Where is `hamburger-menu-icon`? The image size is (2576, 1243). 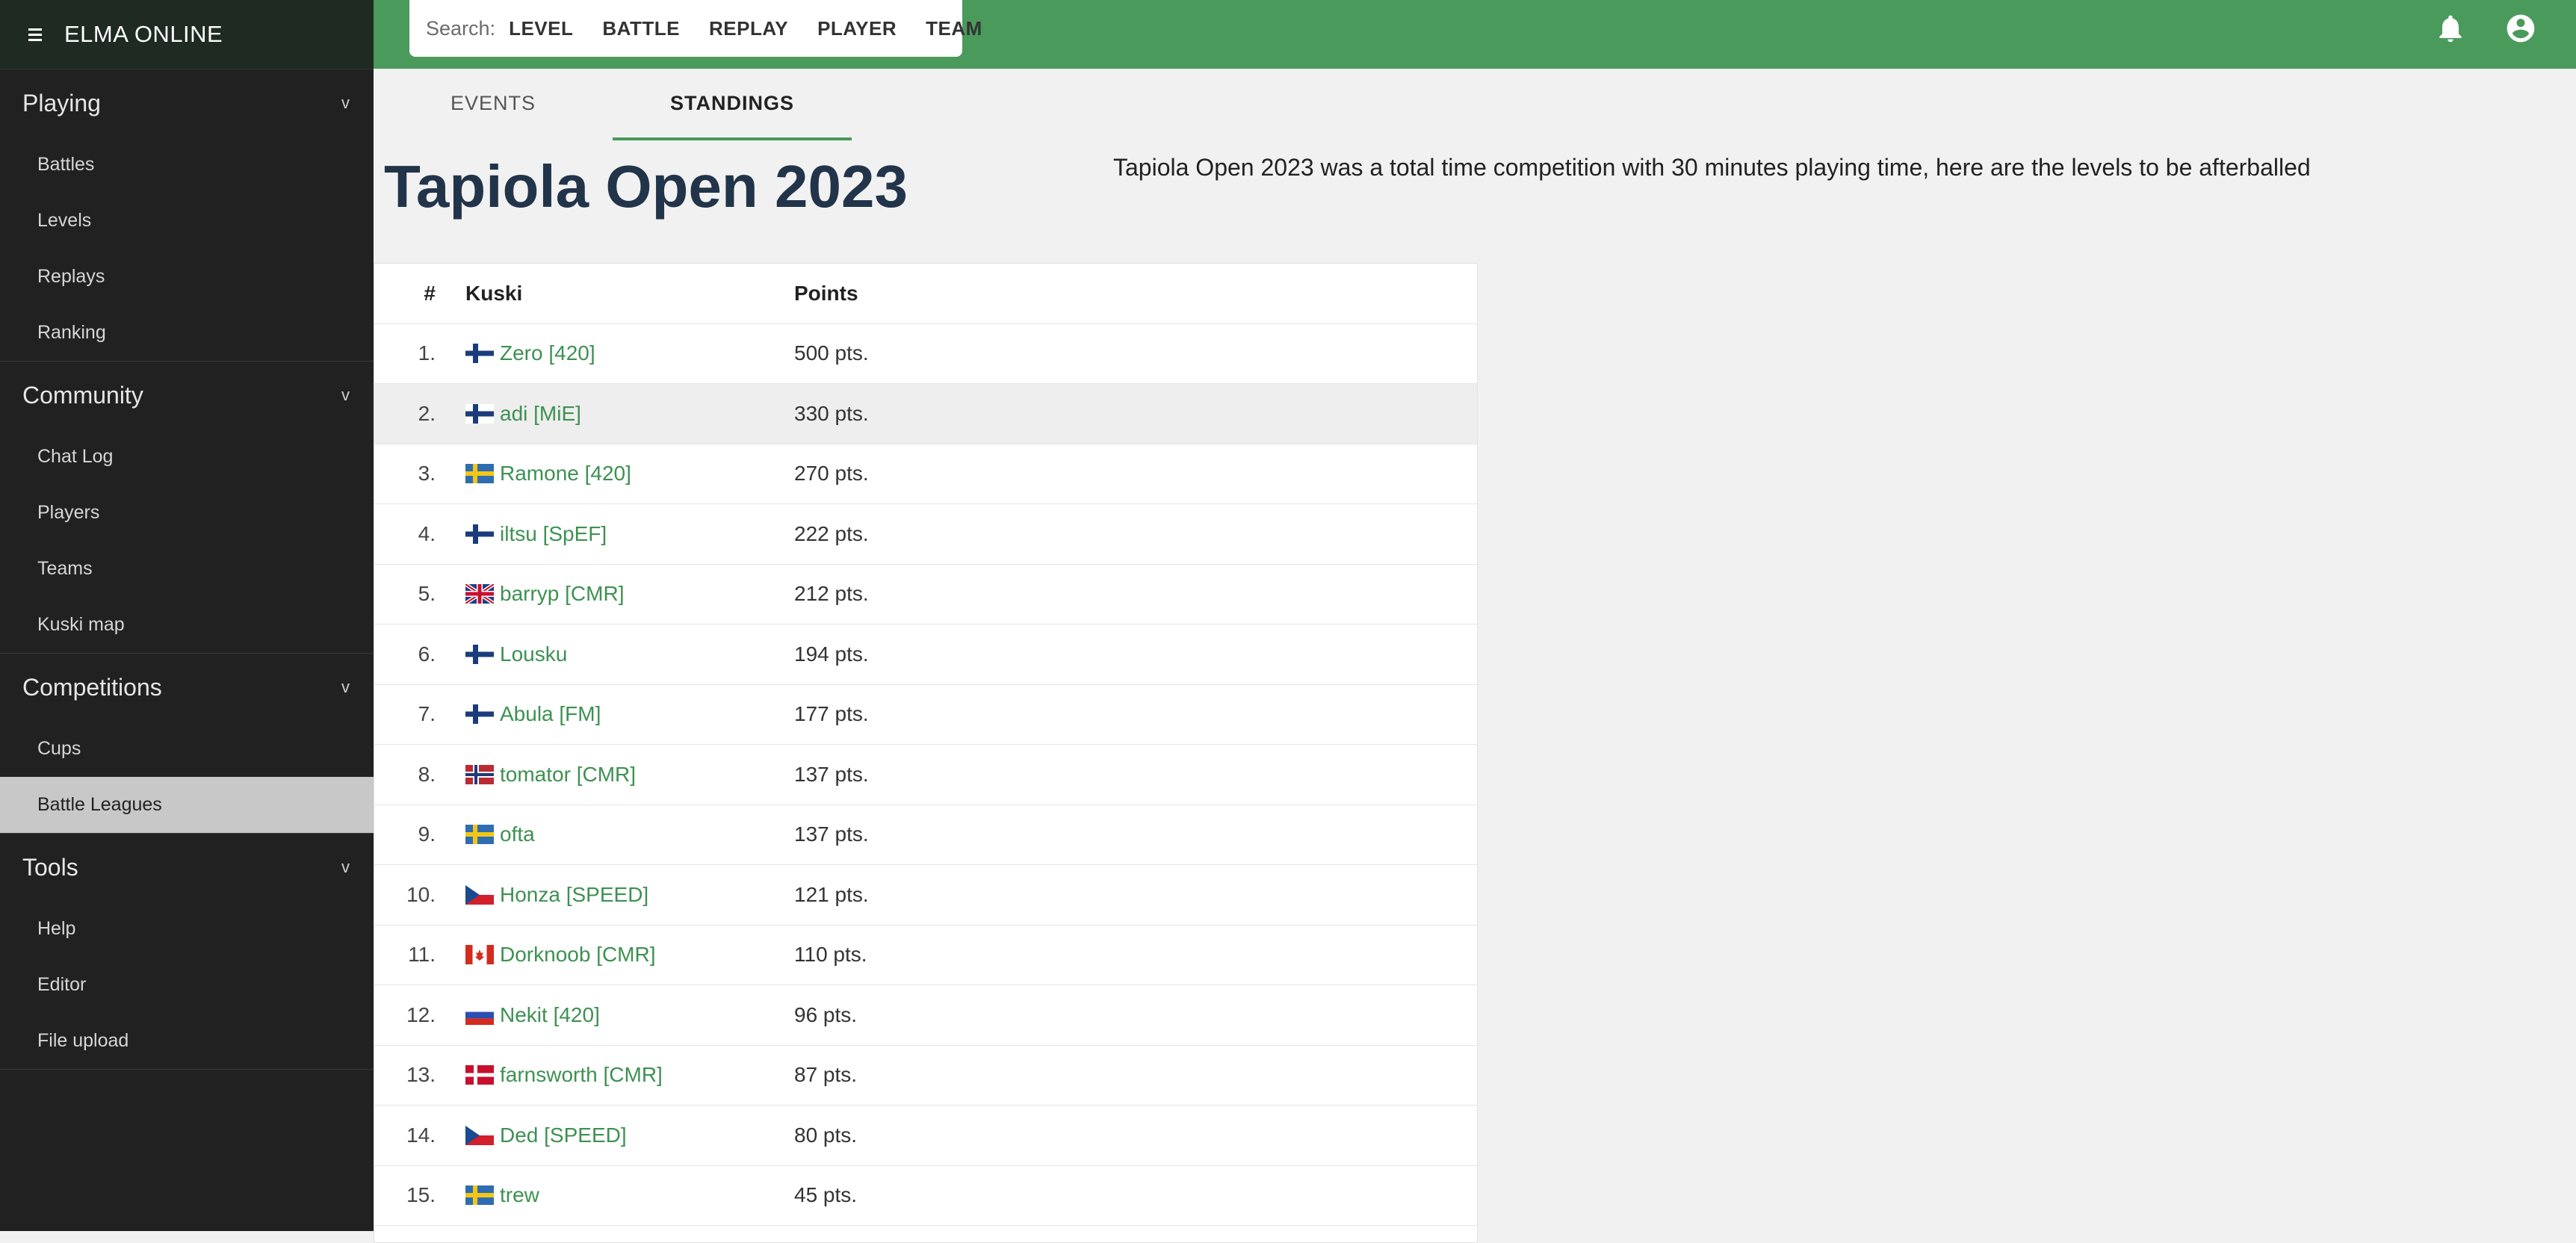 hamburger-menu-icon is located at coordinates (35, 34).